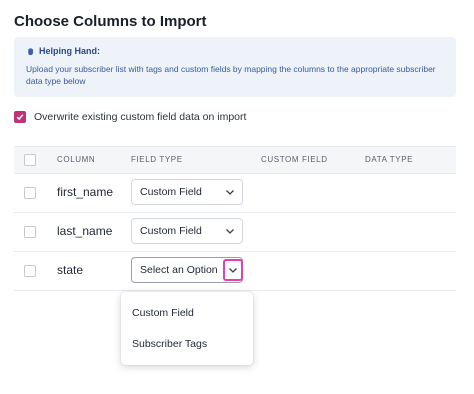  I want to click on dropdown-toggle-highlight, so click(233, 270).